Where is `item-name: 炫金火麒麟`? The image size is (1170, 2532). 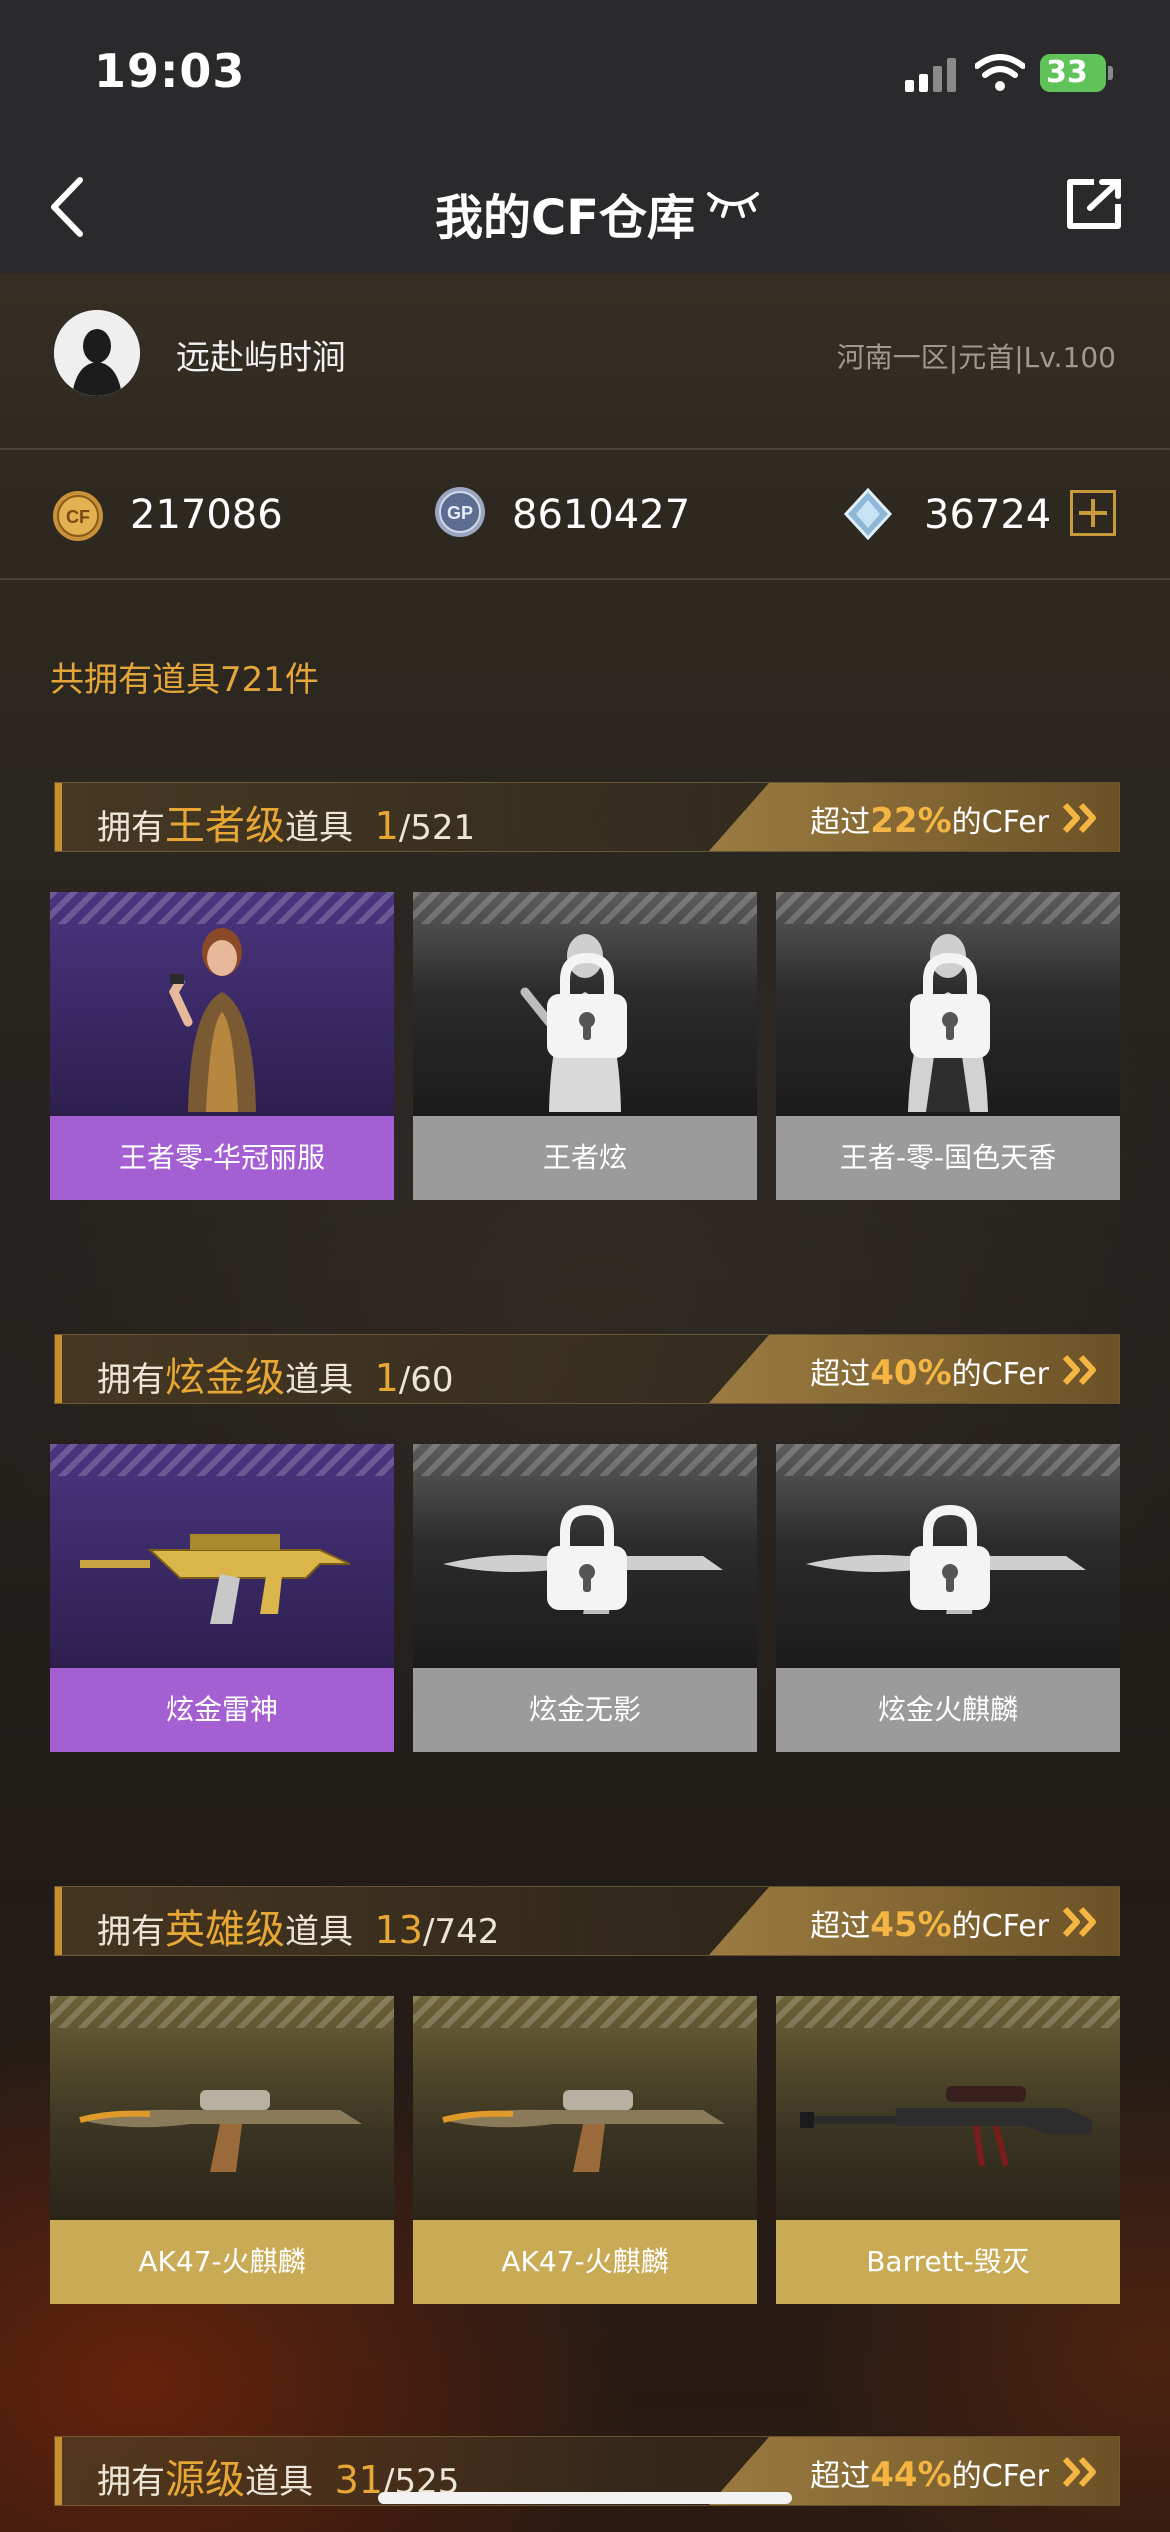 item-name: 炫金火麒麟 is located at coordinates (948, 1710).